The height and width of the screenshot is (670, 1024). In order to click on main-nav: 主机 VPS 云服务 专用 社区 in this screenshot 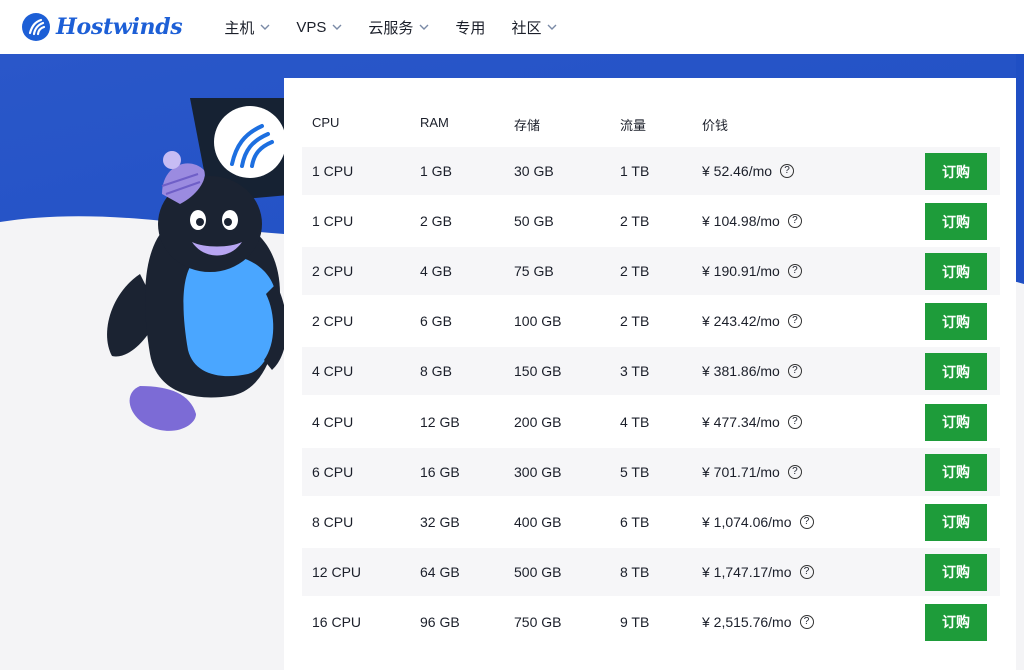, I will do `click(403, 27)`.